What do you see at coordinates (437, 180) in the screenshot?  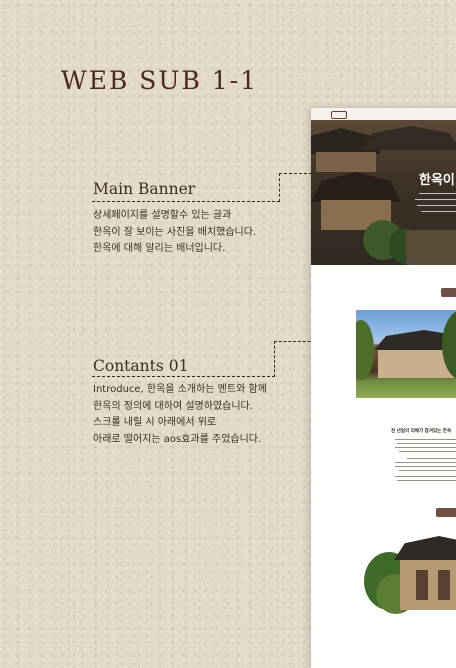 I see `banner-title: 한옥이` at bounding box center [437, 180].